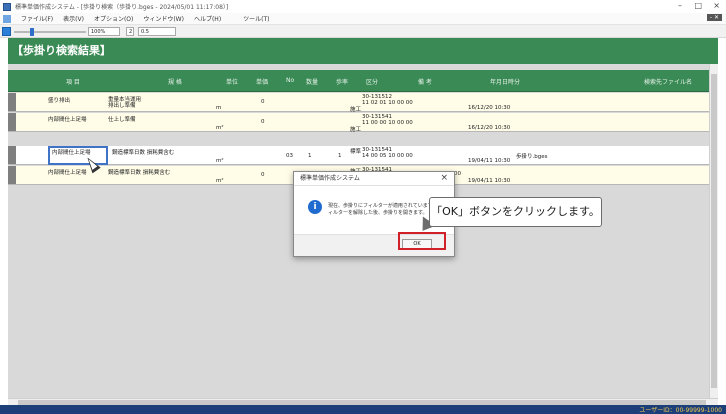  I want to click on print-icon, so click(6, 31).